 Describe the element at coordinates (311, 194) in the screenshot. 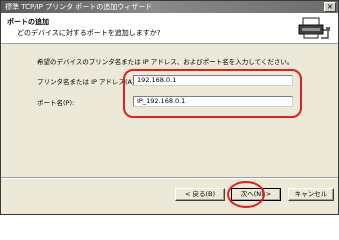

I see `cancel-button: キャンセル` at that location.